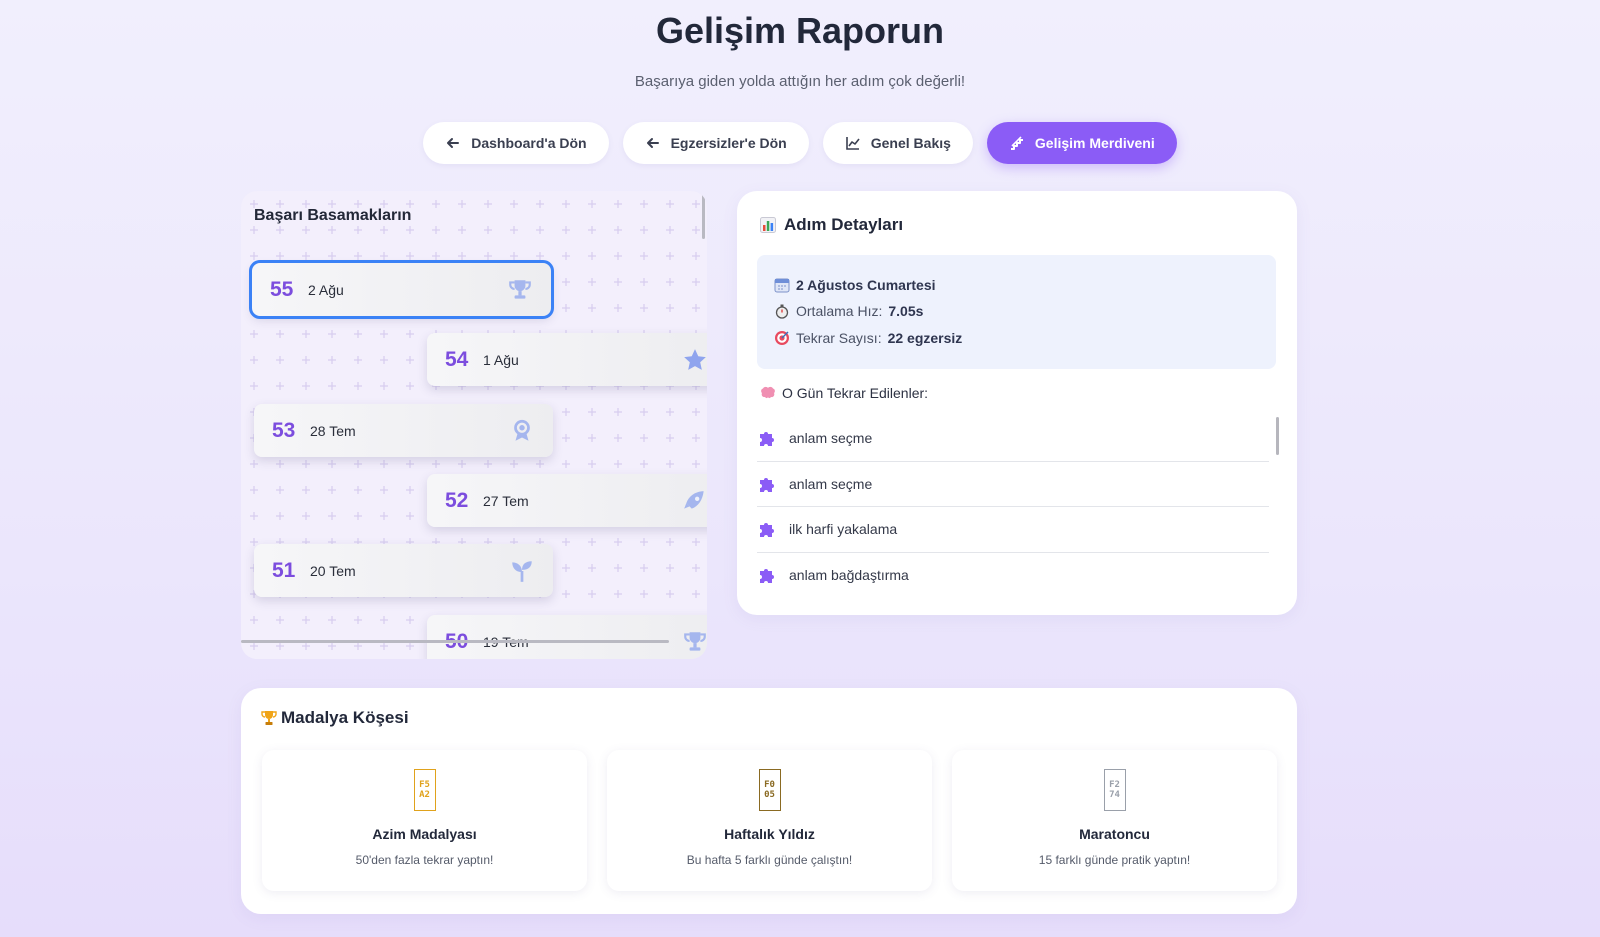  Describe the element at coordinates (782, 338) in the screenshot. I see `target-icon` at that location.